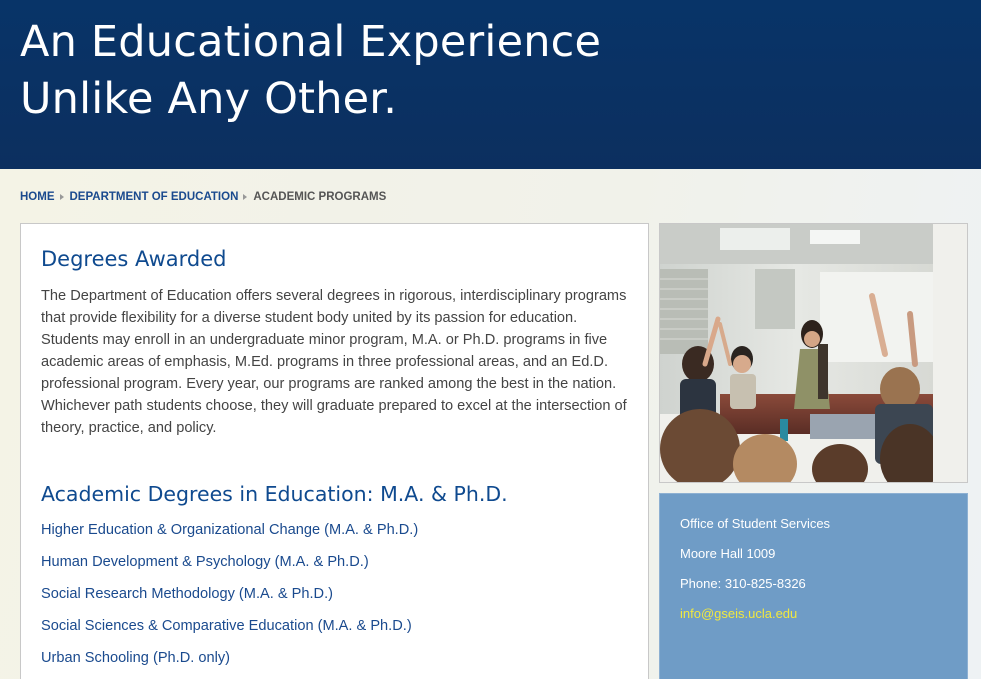  I want to click on office-location: Moore Hall 1009, so click(728, 553).